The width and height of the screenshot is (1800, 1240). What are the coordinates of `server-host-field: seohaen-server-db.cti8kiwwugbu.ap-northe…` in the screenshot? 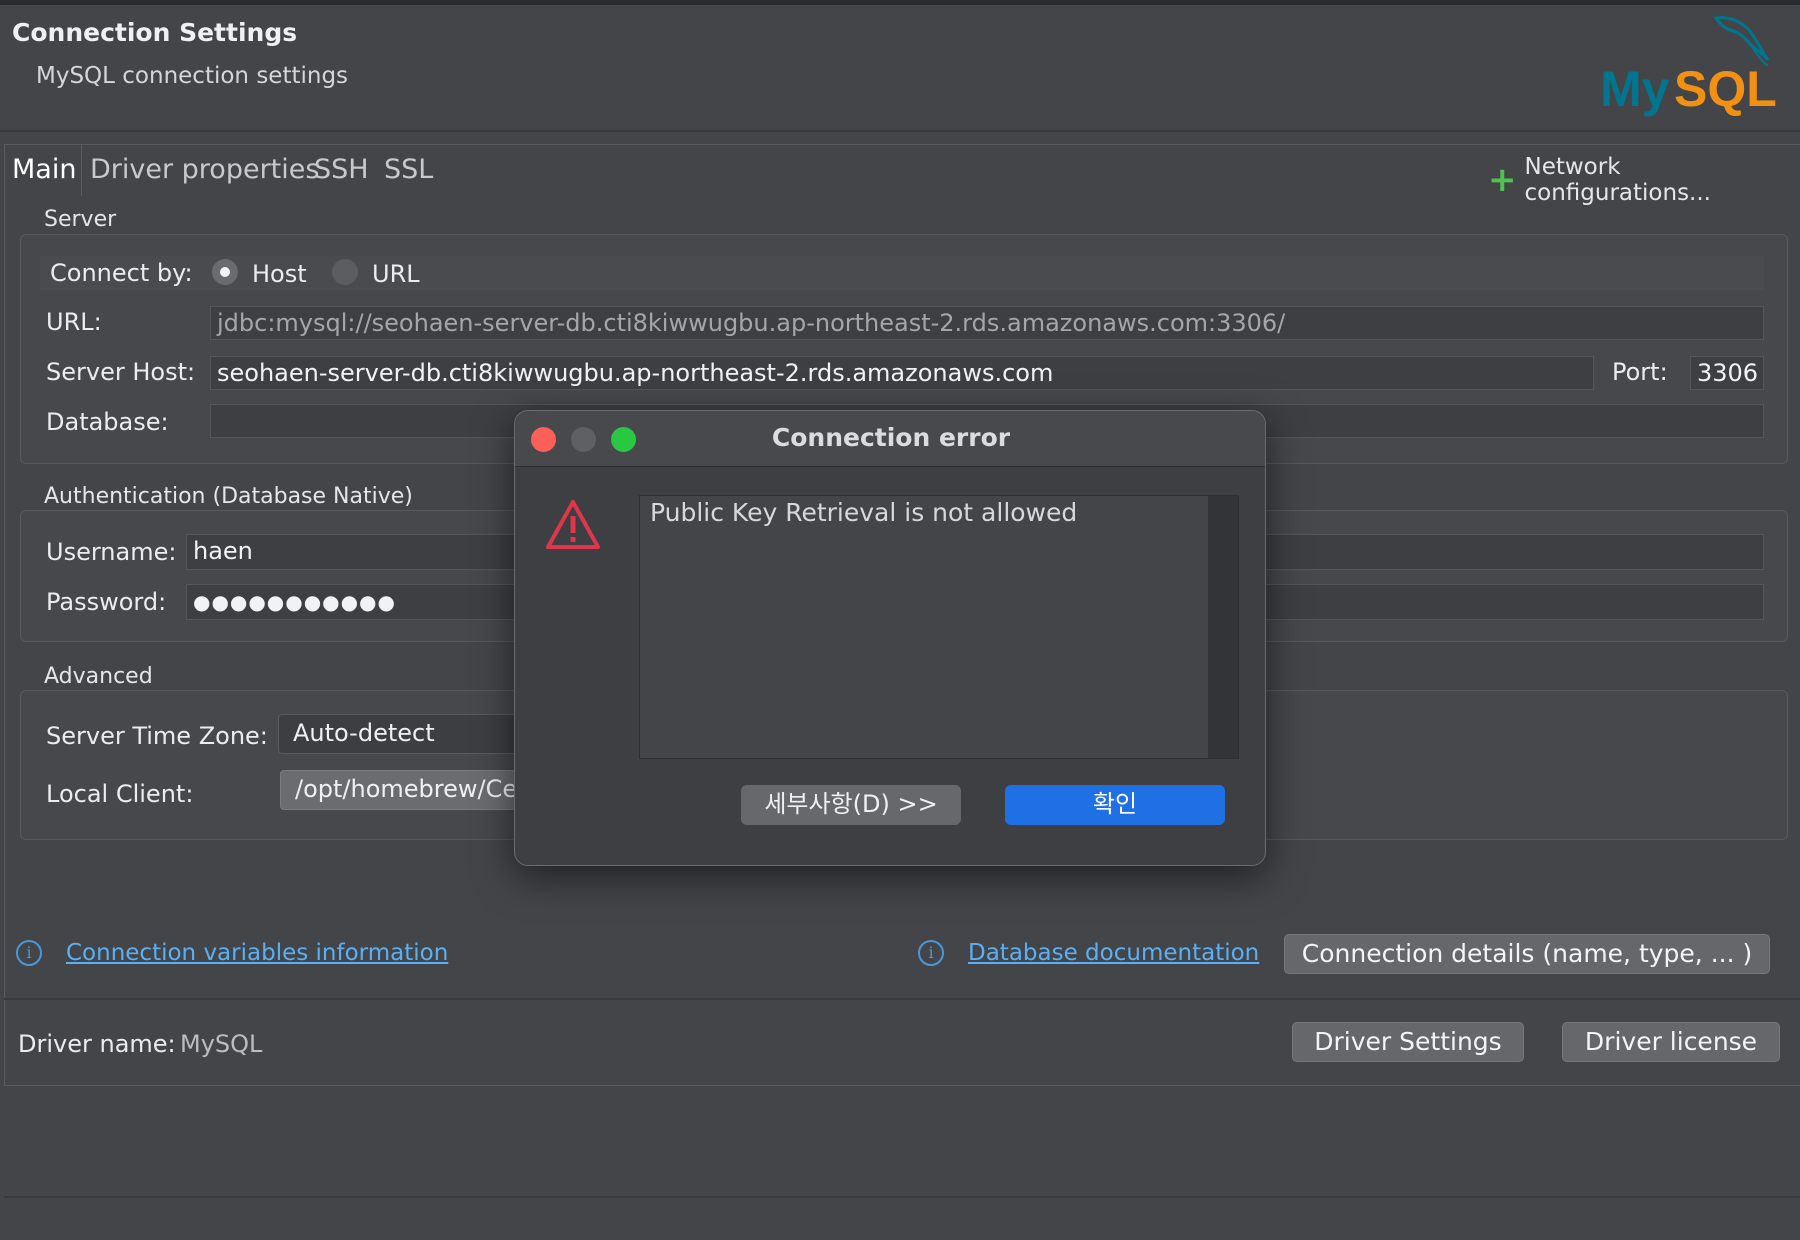 It's located at (902, 373).